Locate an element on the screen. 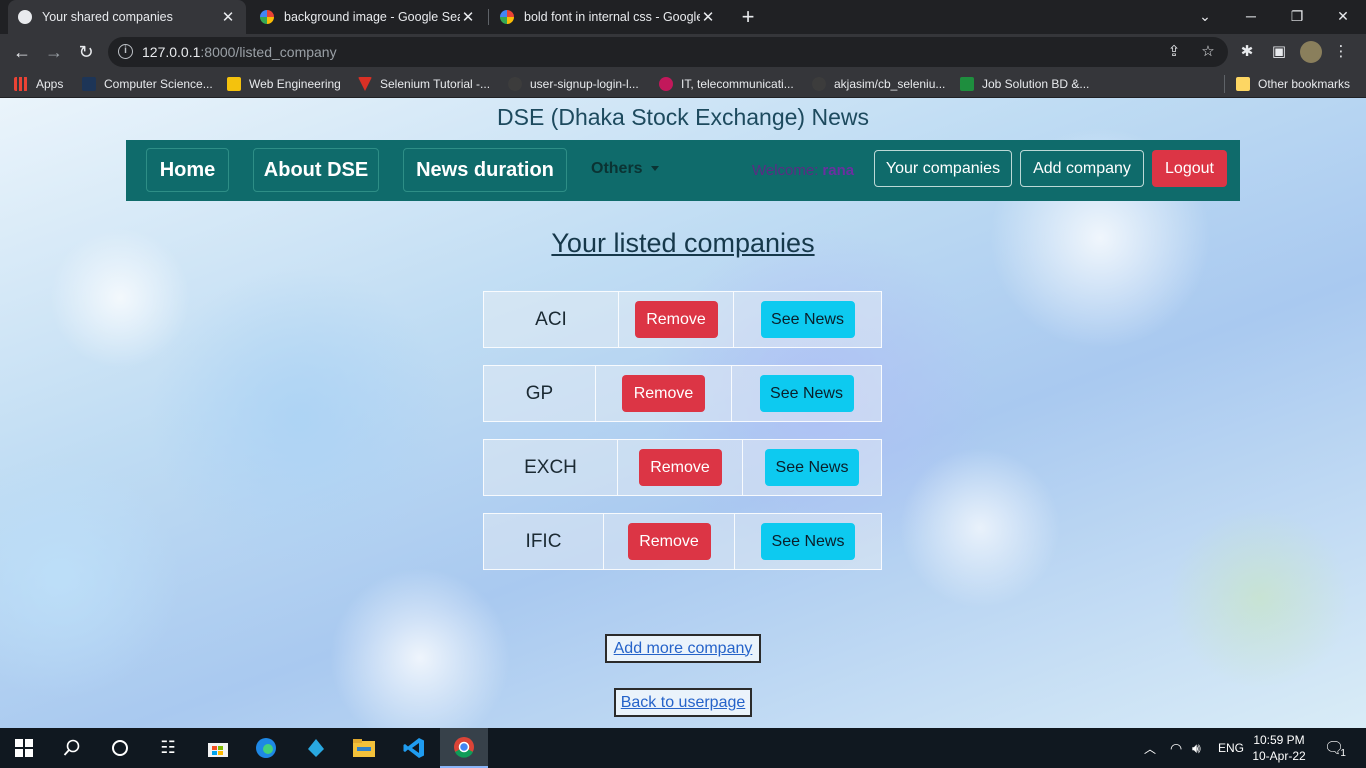 The width and height of the screenshot is (1366, 768). remove-cell: Remove is located at coordinates (680, 467).